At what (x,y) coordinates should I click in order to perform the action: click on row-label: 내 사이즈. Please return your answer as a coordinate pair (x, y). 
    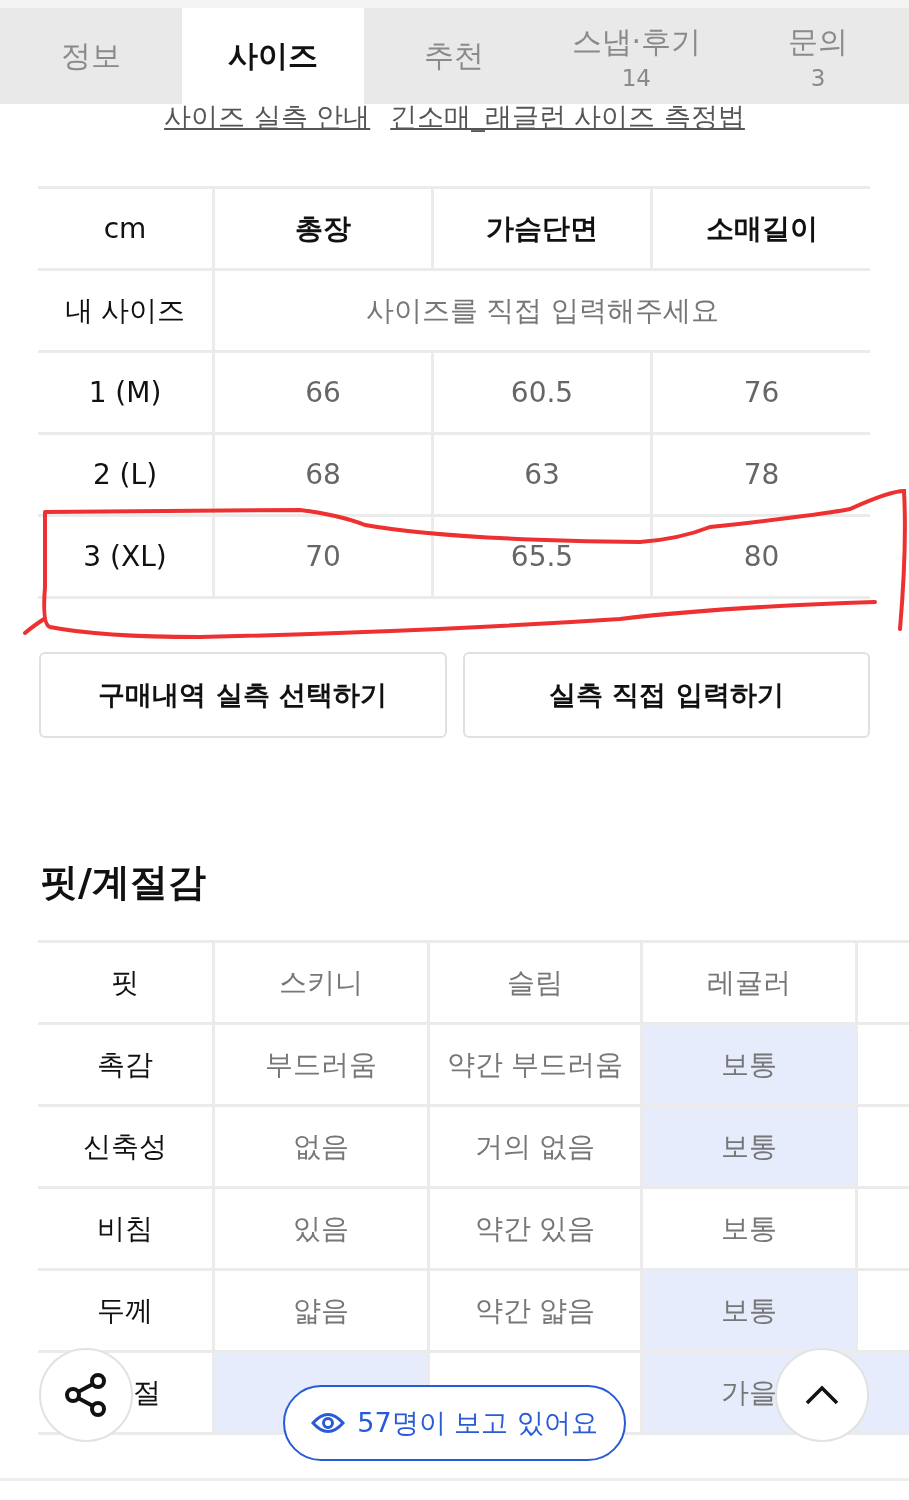
    Looking at the image, I should click on (125, 310).